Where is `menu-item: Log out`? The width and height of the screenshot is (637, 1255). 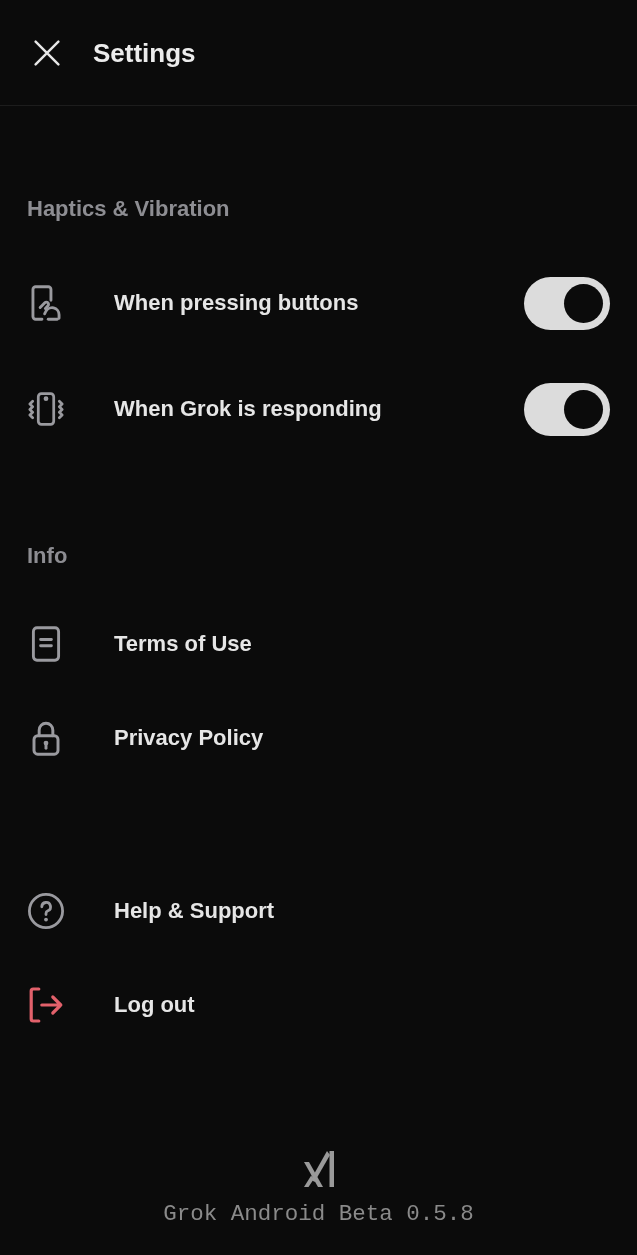
menu-item: Log out is located at coordinates (111, 1005).